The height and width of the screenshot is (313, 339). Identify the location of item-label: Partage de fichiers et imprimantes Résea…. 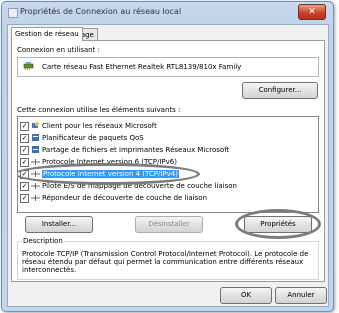
(136, 150).